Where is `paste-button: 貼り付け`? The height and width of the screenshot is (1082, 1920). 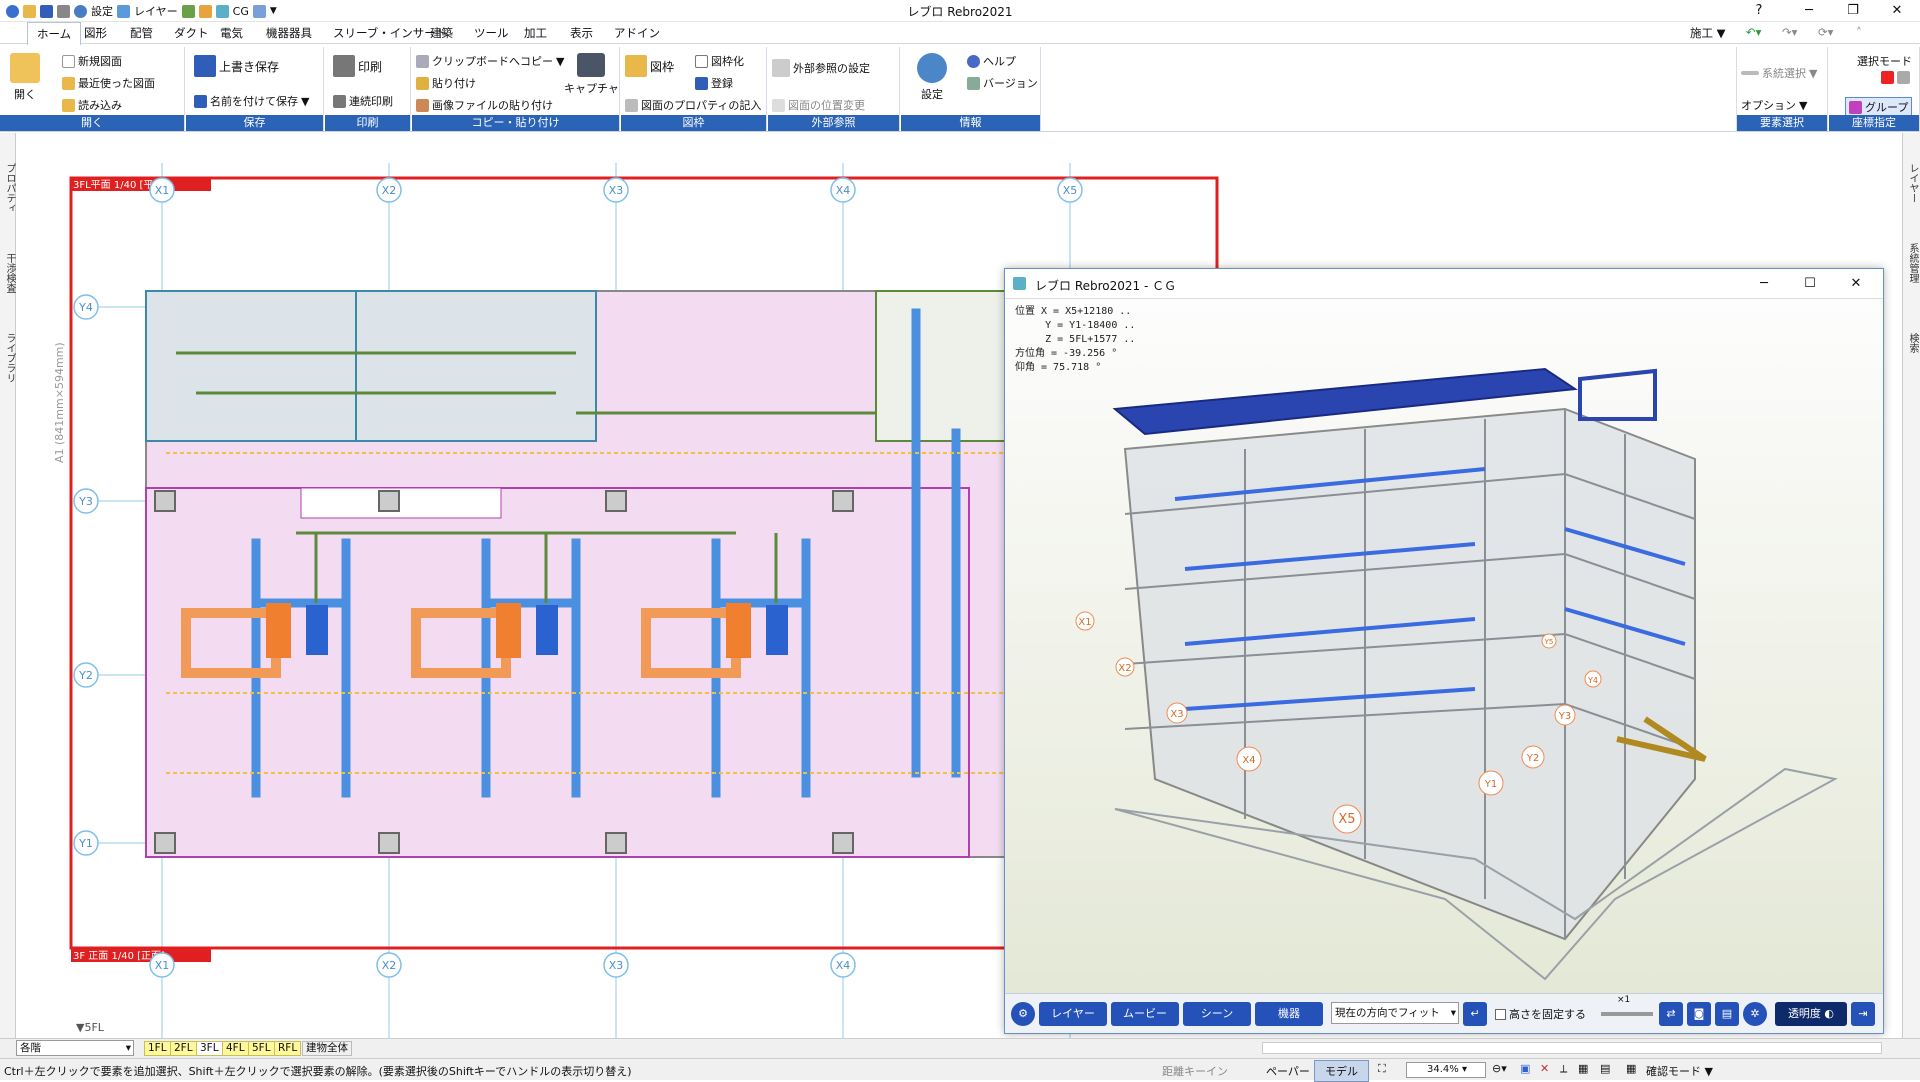
paste-button: 貼り付け is located at coordinates (446, 83).